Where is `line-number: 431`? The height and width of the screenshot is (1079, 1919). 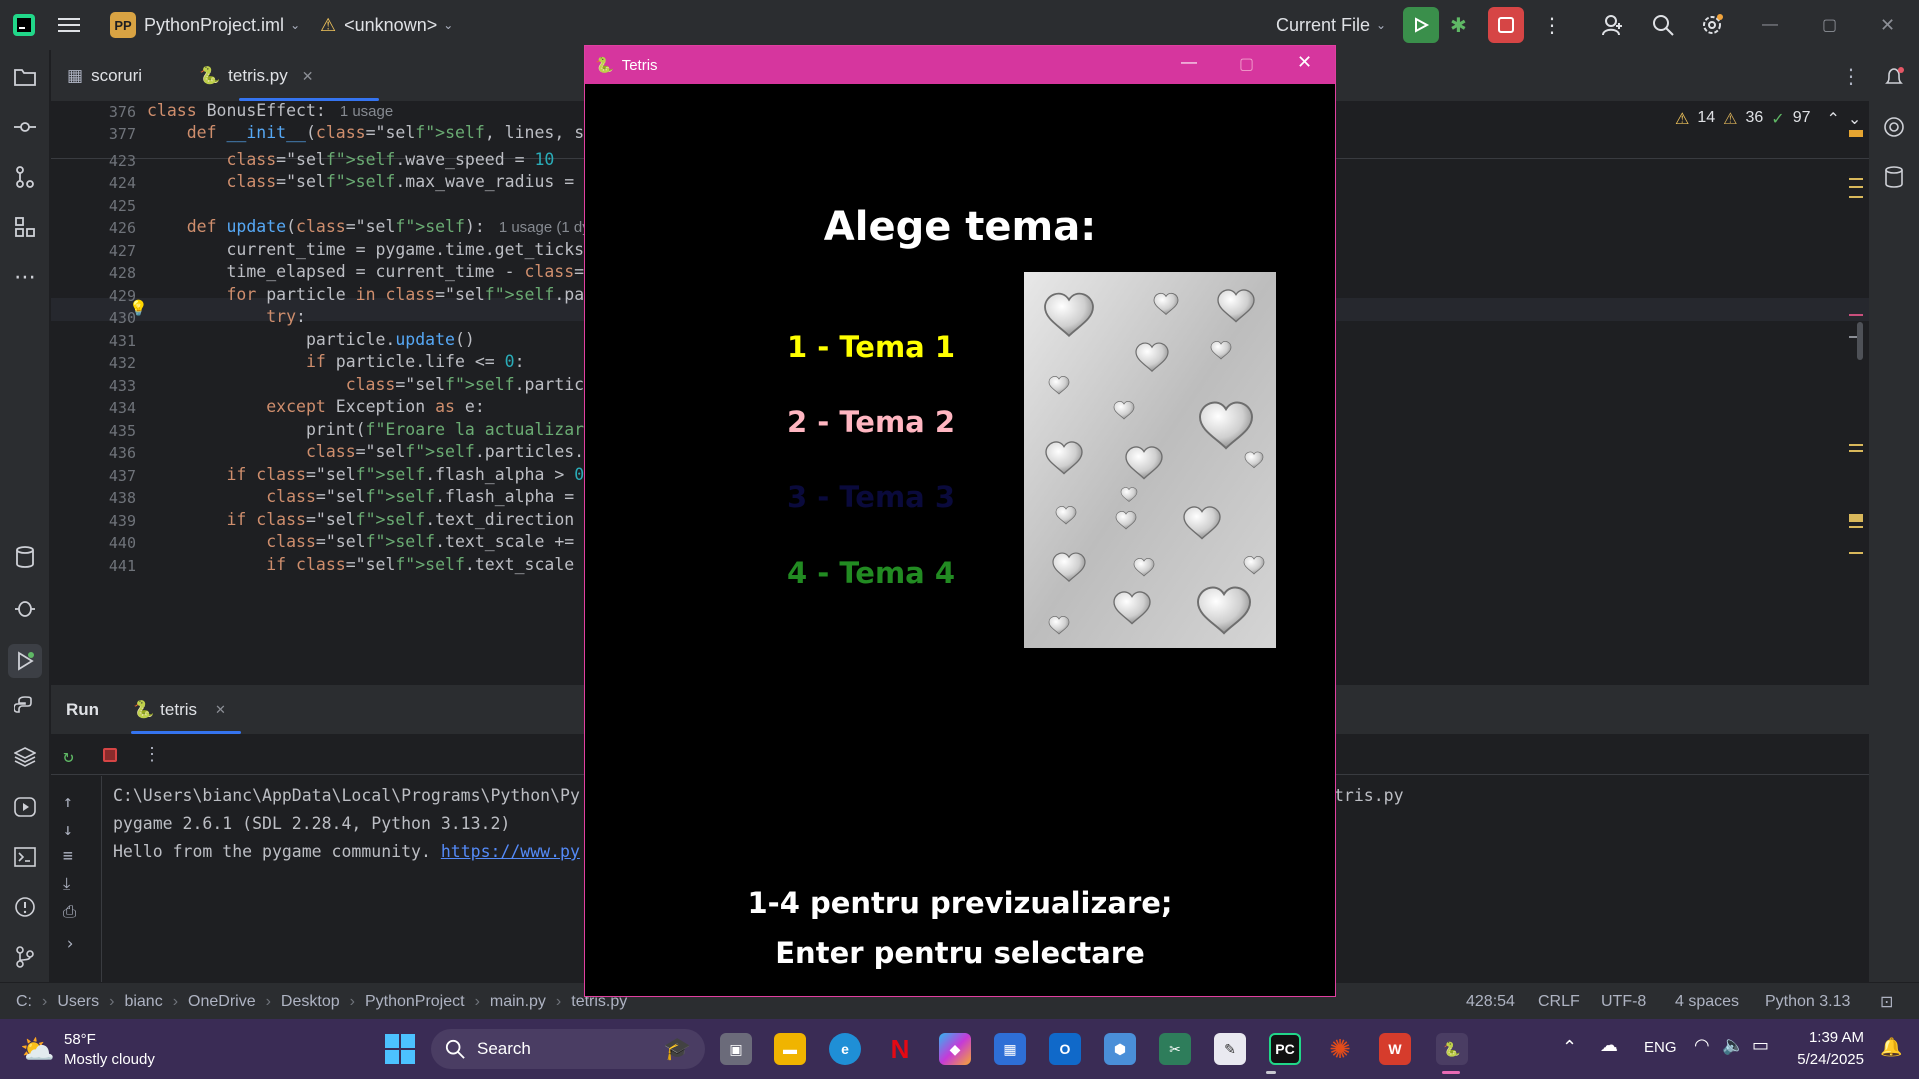 line-number: 431 is located at coordinates (93, 341).